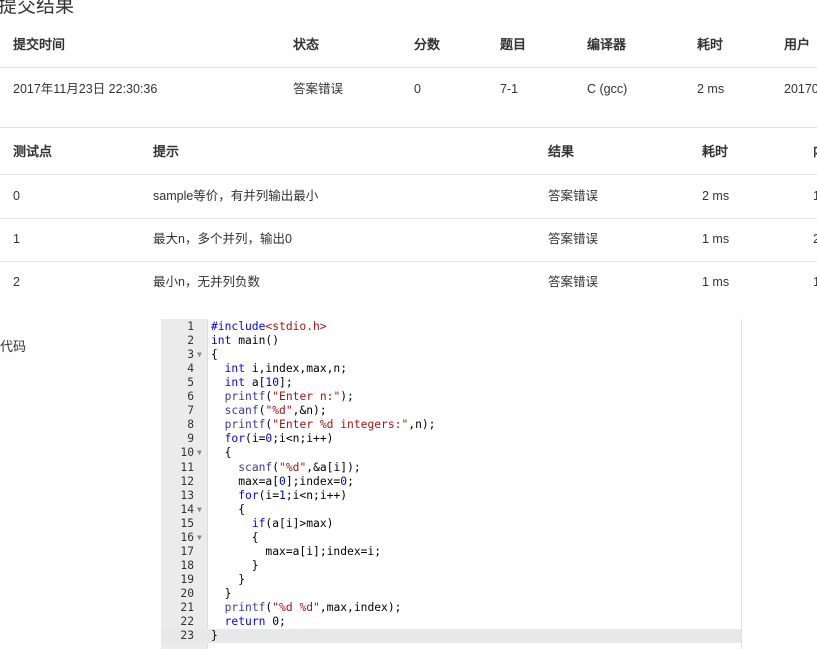 The height and width of the screenshot is (649, 817). I want to click on code-text: printf("%d %d",max,index);, so click(313, 607).